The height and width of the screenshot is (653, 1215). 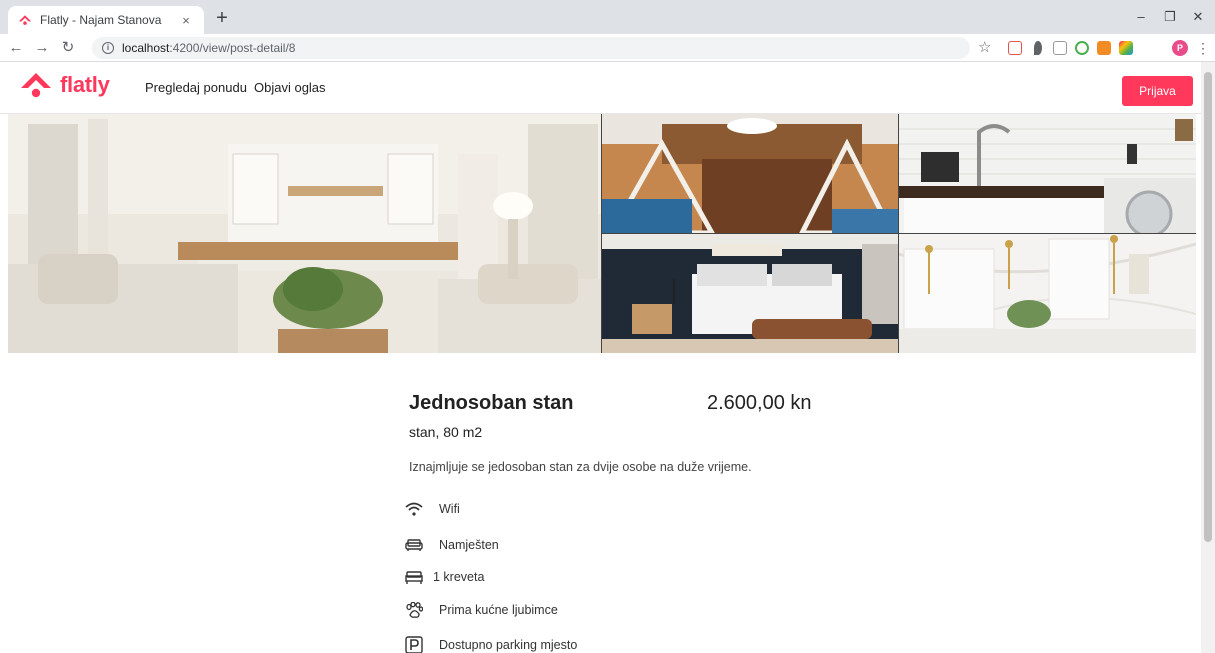 What do you see at coordinates (290, 87) in the screenshot?
I see `nav-link-post-ad: Objavi oglas` at bounding box center [290, 87].